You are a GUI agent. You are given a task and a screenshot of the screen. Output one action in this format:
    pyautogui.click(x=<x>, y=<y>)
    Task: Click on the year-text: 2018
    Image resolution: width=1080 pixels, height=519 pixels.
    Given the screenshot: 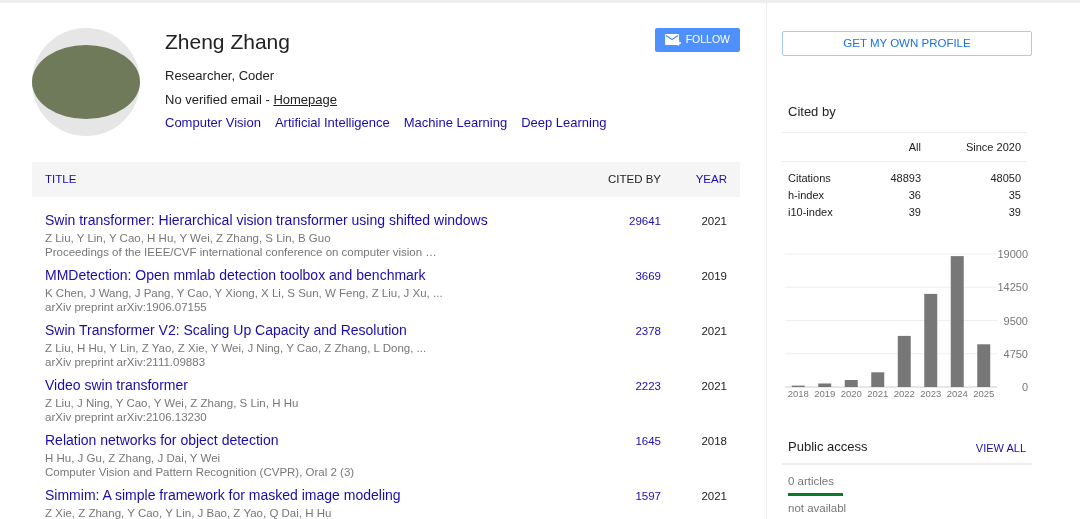 What is the action you would take?
    pyautogui.click(x=714, y=441)
    